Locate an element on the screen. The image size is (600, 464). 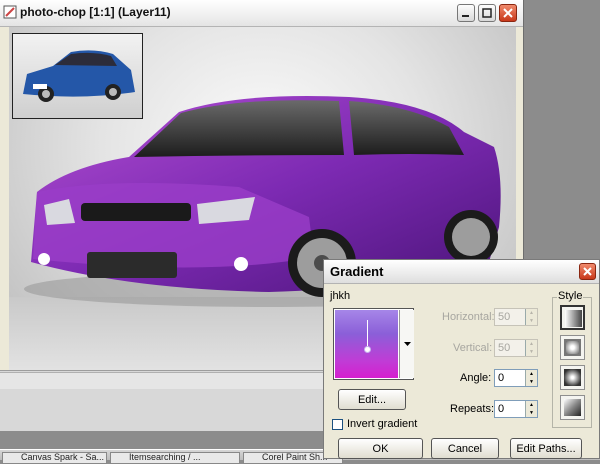
gradient-dropdown-arrow is located at coordinates (406, 344).